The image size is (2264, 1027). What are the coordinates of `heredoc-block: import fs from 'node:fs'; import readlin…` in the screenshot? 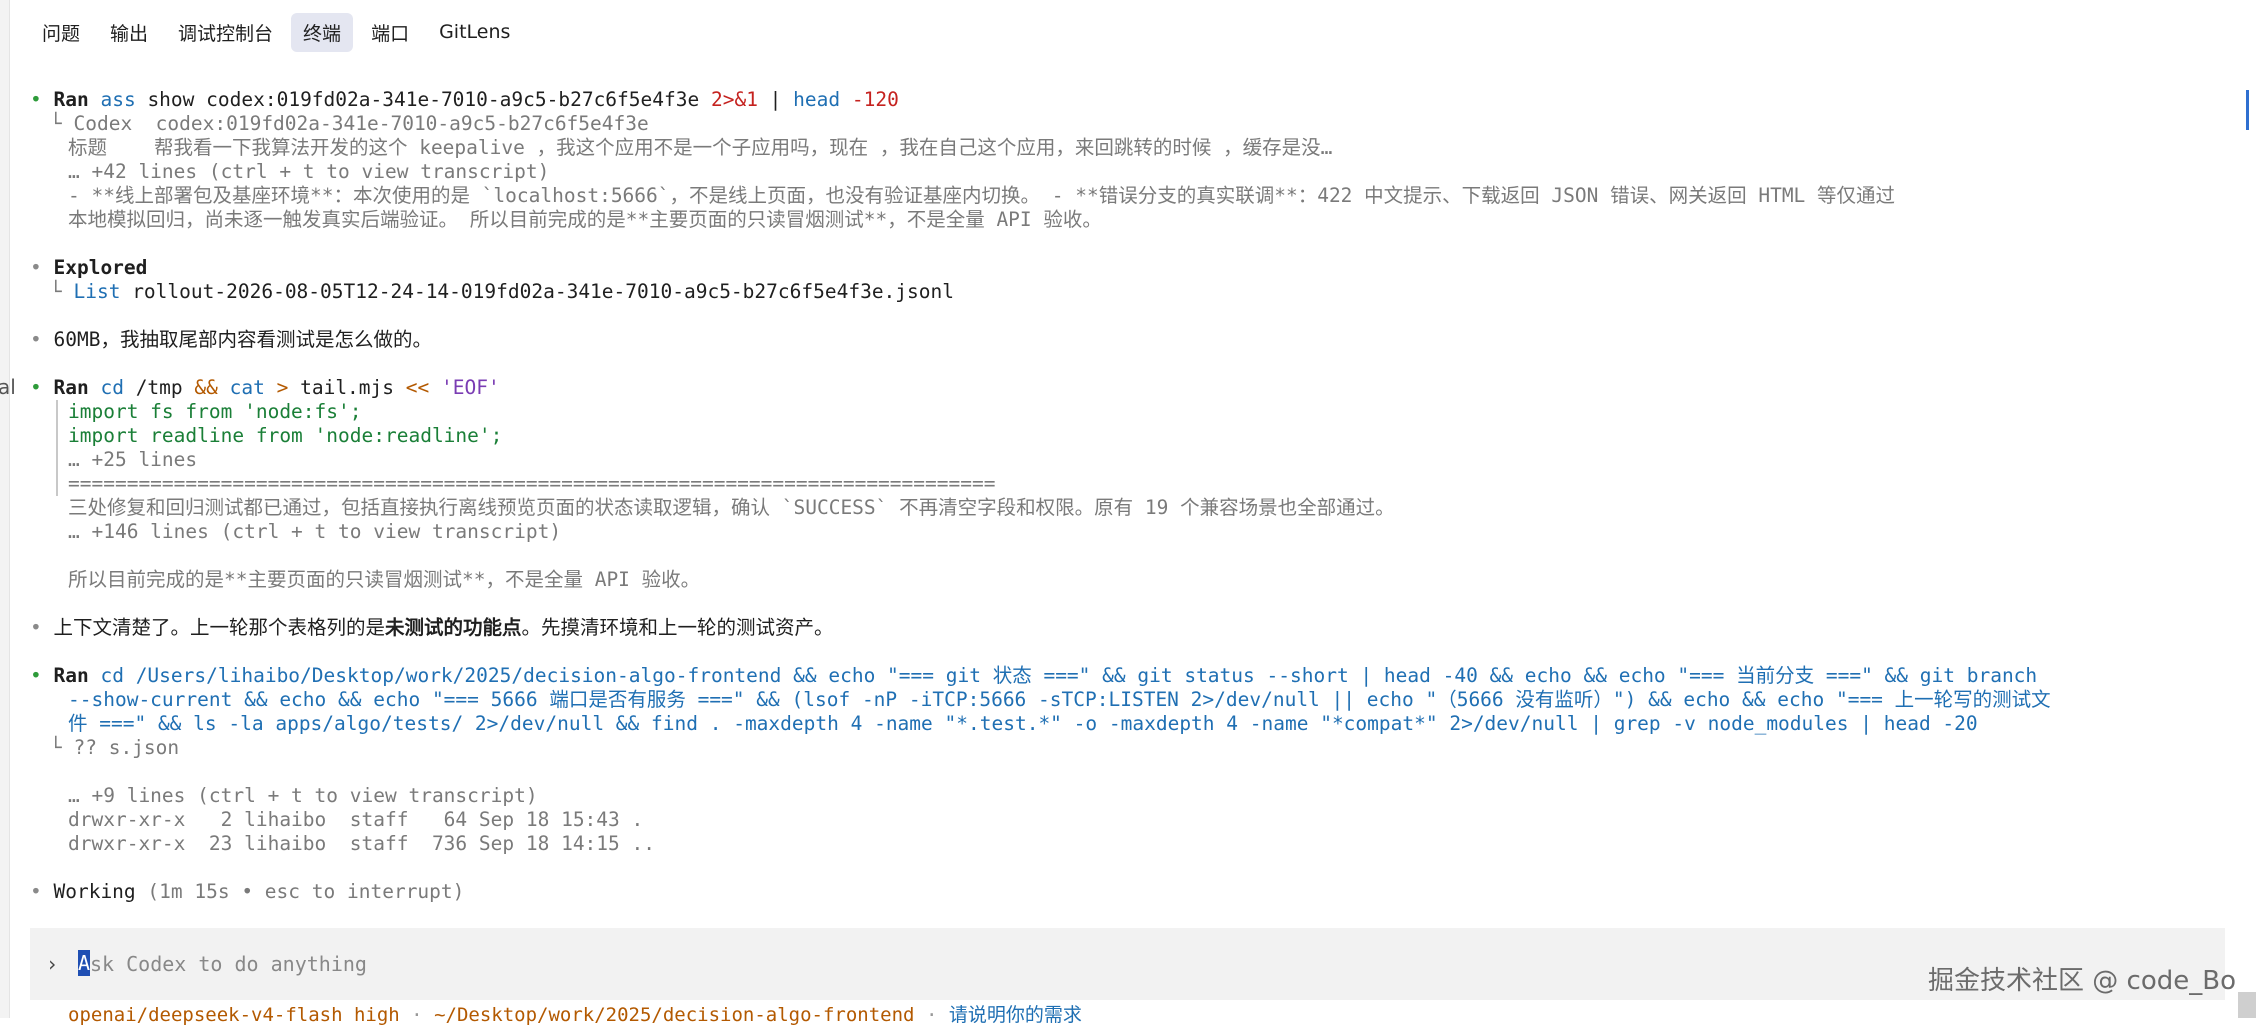 It's located at (1143, 448).